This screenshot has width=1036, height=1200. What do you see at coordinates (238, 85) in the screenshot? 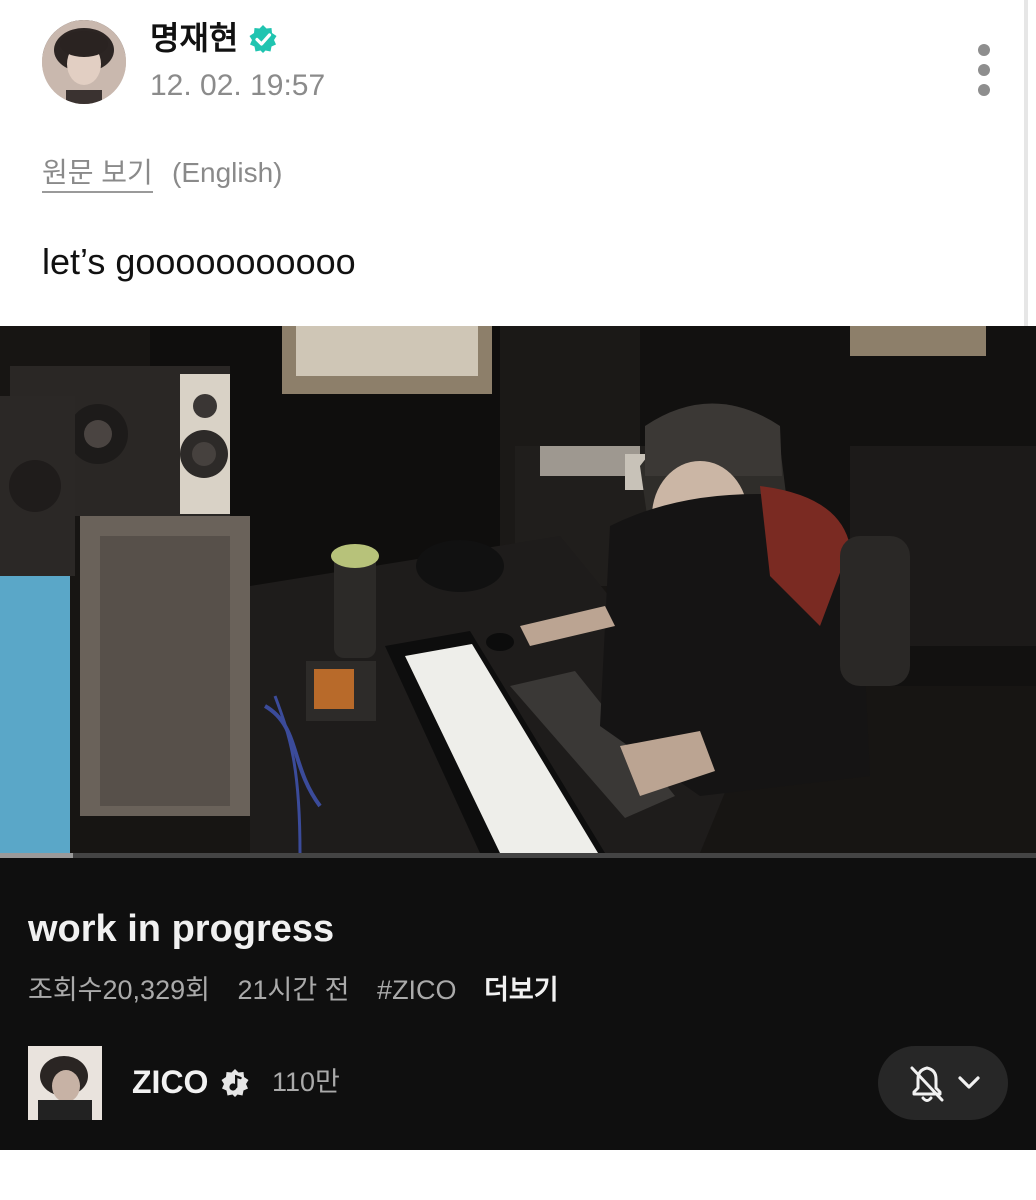
I see `post-timestamp: 12. 02. 19:57` at bounding box center [238, 85].